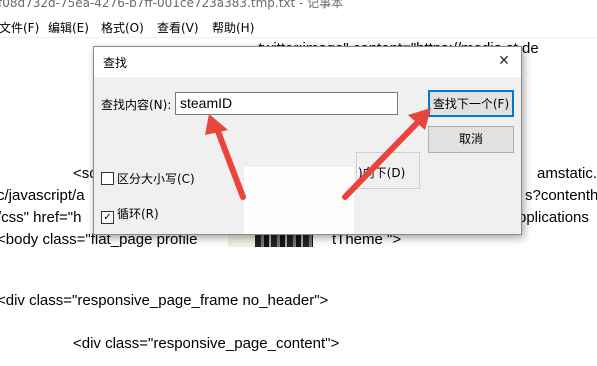 The width and height of the screenshot is (597, 366). What do you see at coordinates (318, 154) in the screenshot?
I see `annotation-arrows` at bounding box center [318, 154].